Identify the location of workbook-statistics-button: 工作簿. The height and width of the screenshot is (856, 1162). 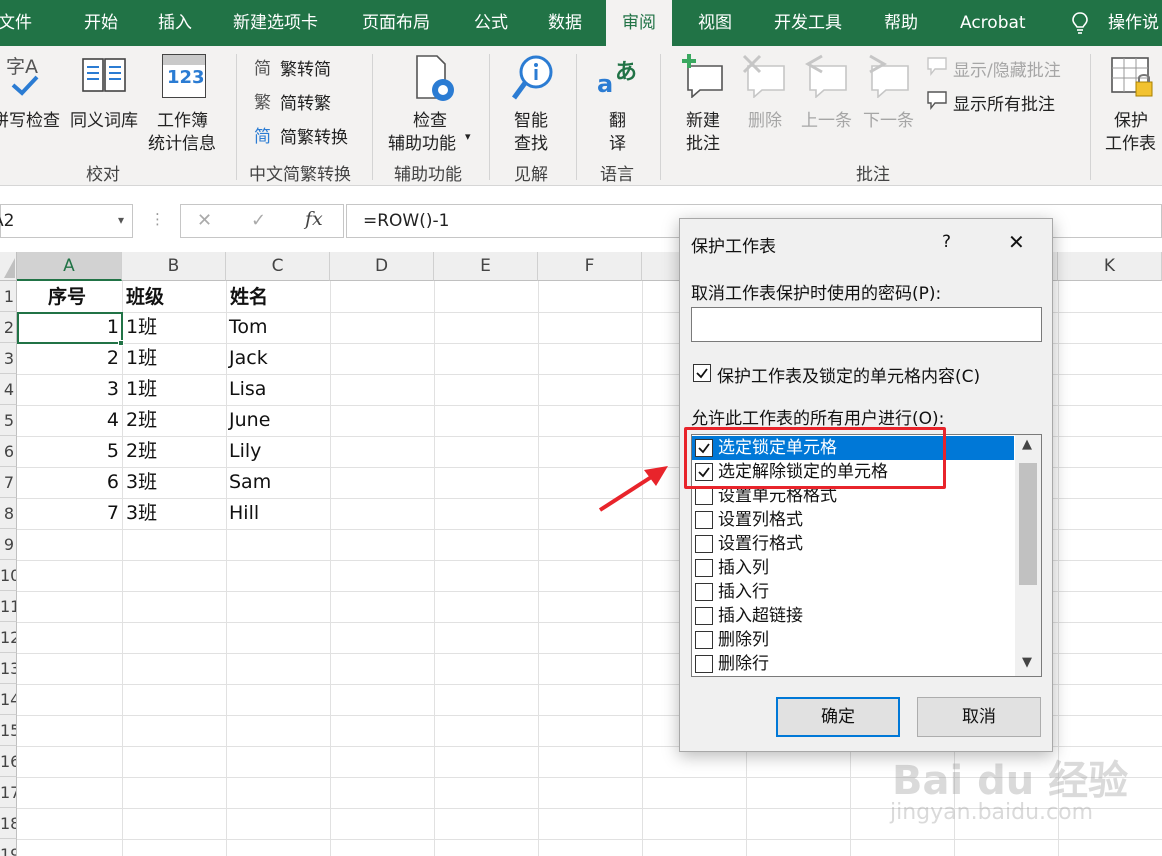
(182, 118).